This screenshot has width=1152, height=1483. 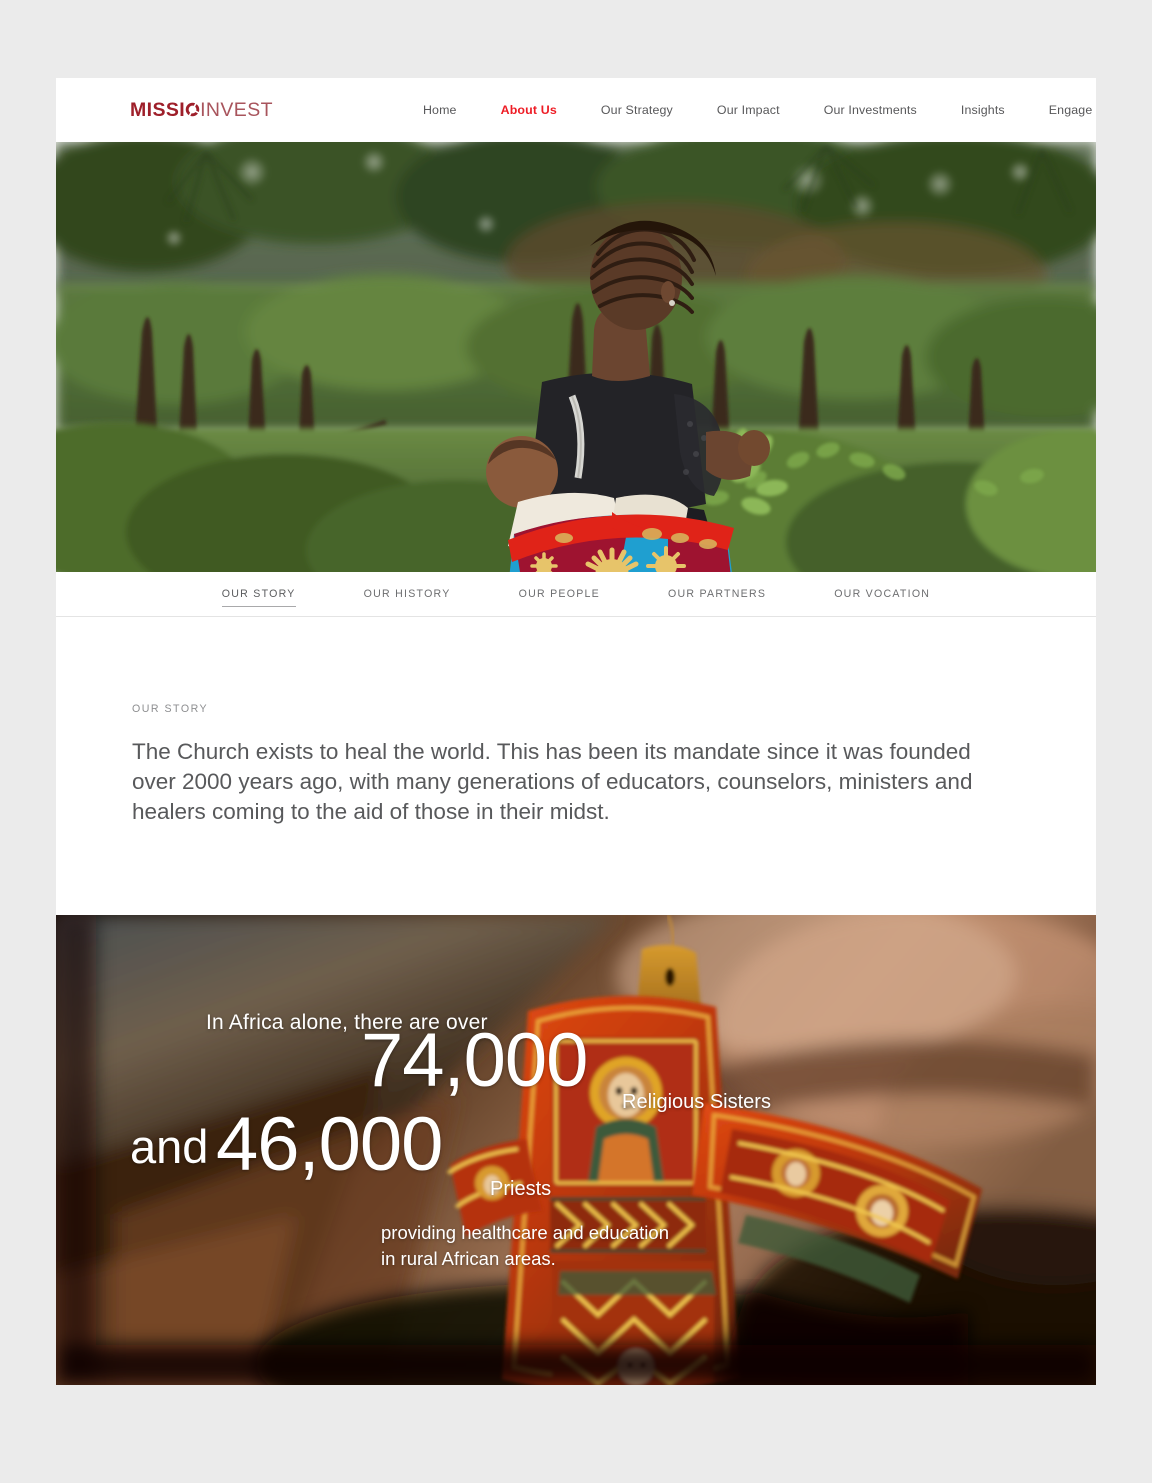 I want to click on nav-item-about-us: About Us, so click(x=529, y=110).